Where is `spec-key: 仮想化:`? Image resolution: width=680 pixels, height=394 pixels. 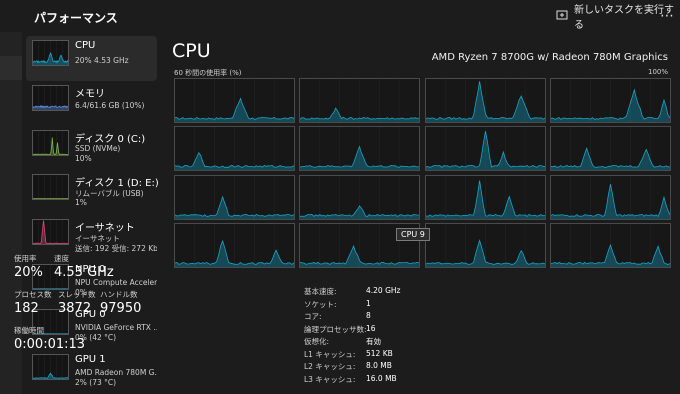 spec-key: 仮想化: is located at coordinates (317, 341).